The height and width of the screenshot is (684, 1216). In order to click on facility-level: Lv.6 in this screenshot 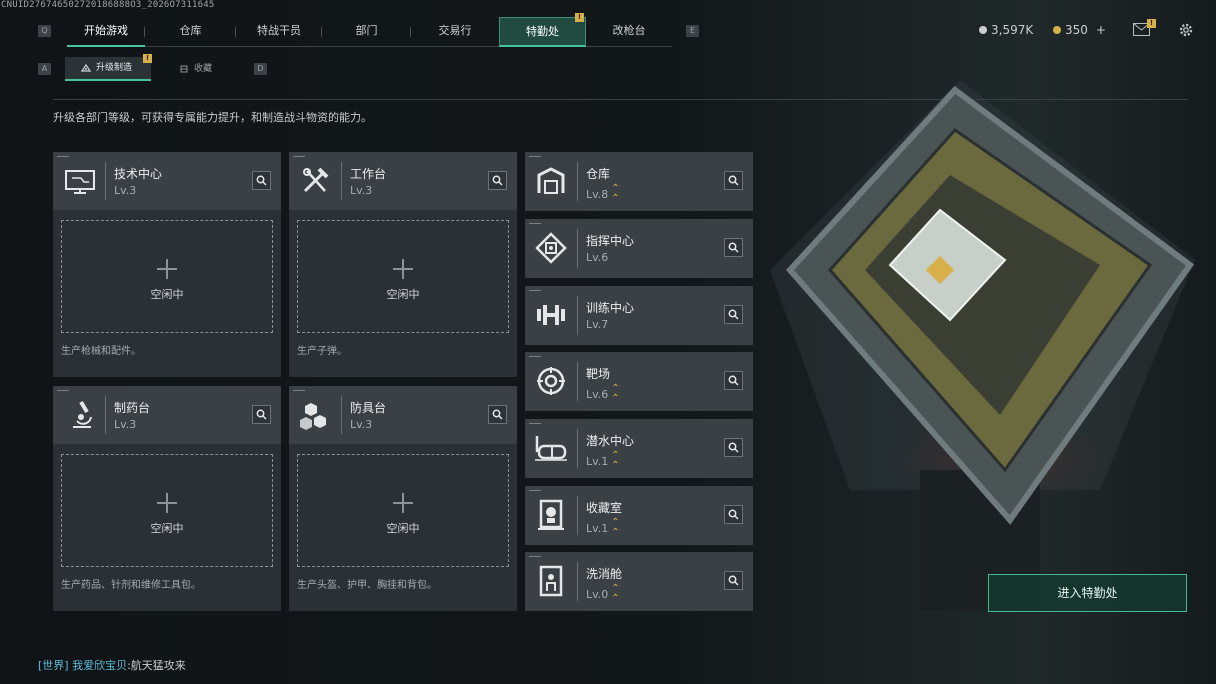, I will do `click(597, 257)`.